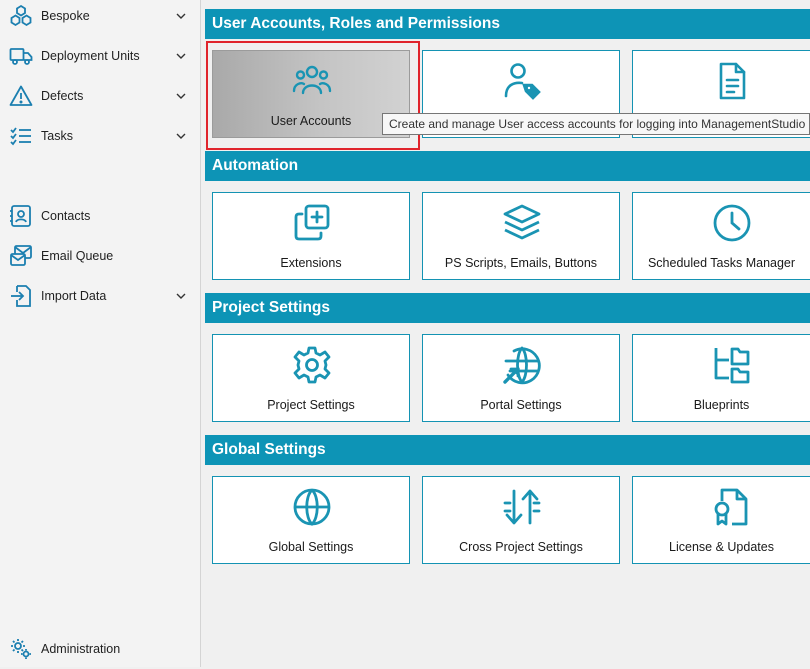 The image size is (810, 669). I want to click on tile-project-settings: Project Settings, so click(311, 378).